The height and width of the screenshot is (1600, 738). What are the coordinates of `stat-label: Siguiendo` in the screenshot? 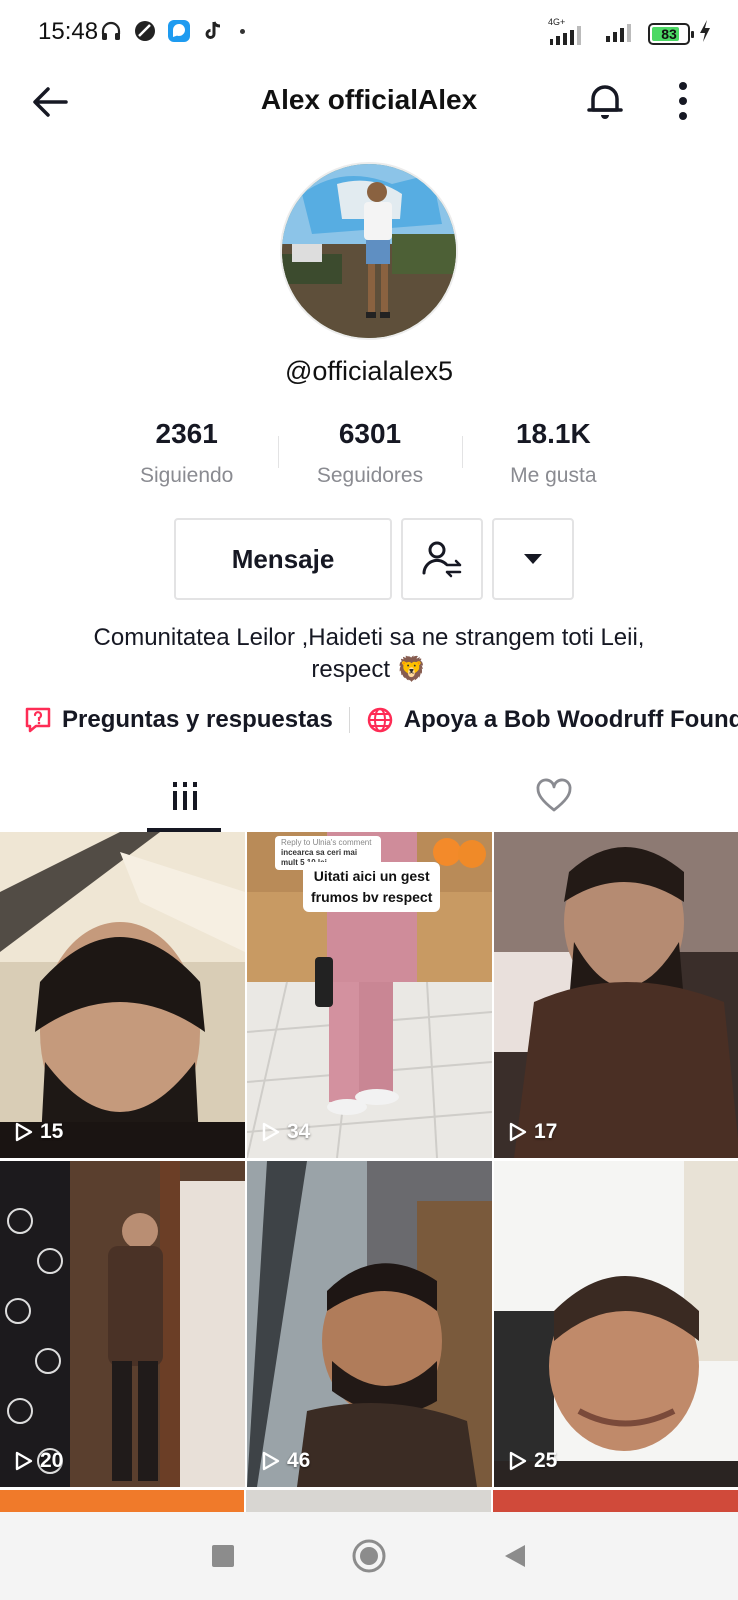 It's located at (186, 475).